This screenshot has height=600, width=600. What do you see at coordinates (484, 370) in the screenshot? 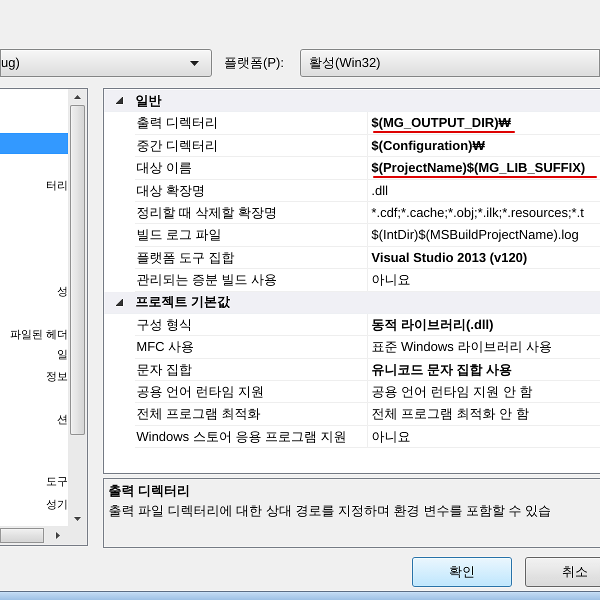
I see `property-value: 유니코드 문자 집합 사용` at bounding box center [484, 370].